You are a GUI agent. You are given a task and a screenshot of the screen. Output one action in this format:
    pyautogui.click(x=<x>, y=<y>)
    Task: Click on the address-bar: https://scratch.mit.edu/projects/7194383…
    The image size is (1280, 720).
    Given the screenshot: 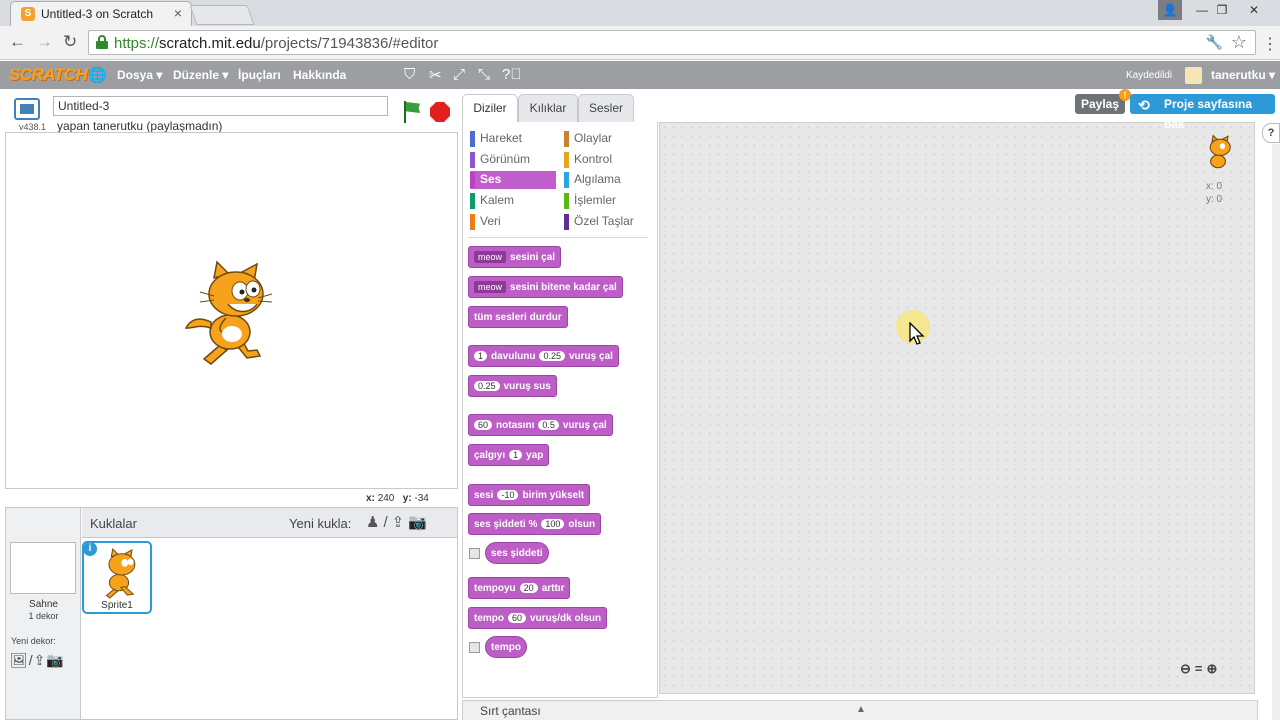 What is the action you would take?
    pyautogui.click(x=672, y=42)
    